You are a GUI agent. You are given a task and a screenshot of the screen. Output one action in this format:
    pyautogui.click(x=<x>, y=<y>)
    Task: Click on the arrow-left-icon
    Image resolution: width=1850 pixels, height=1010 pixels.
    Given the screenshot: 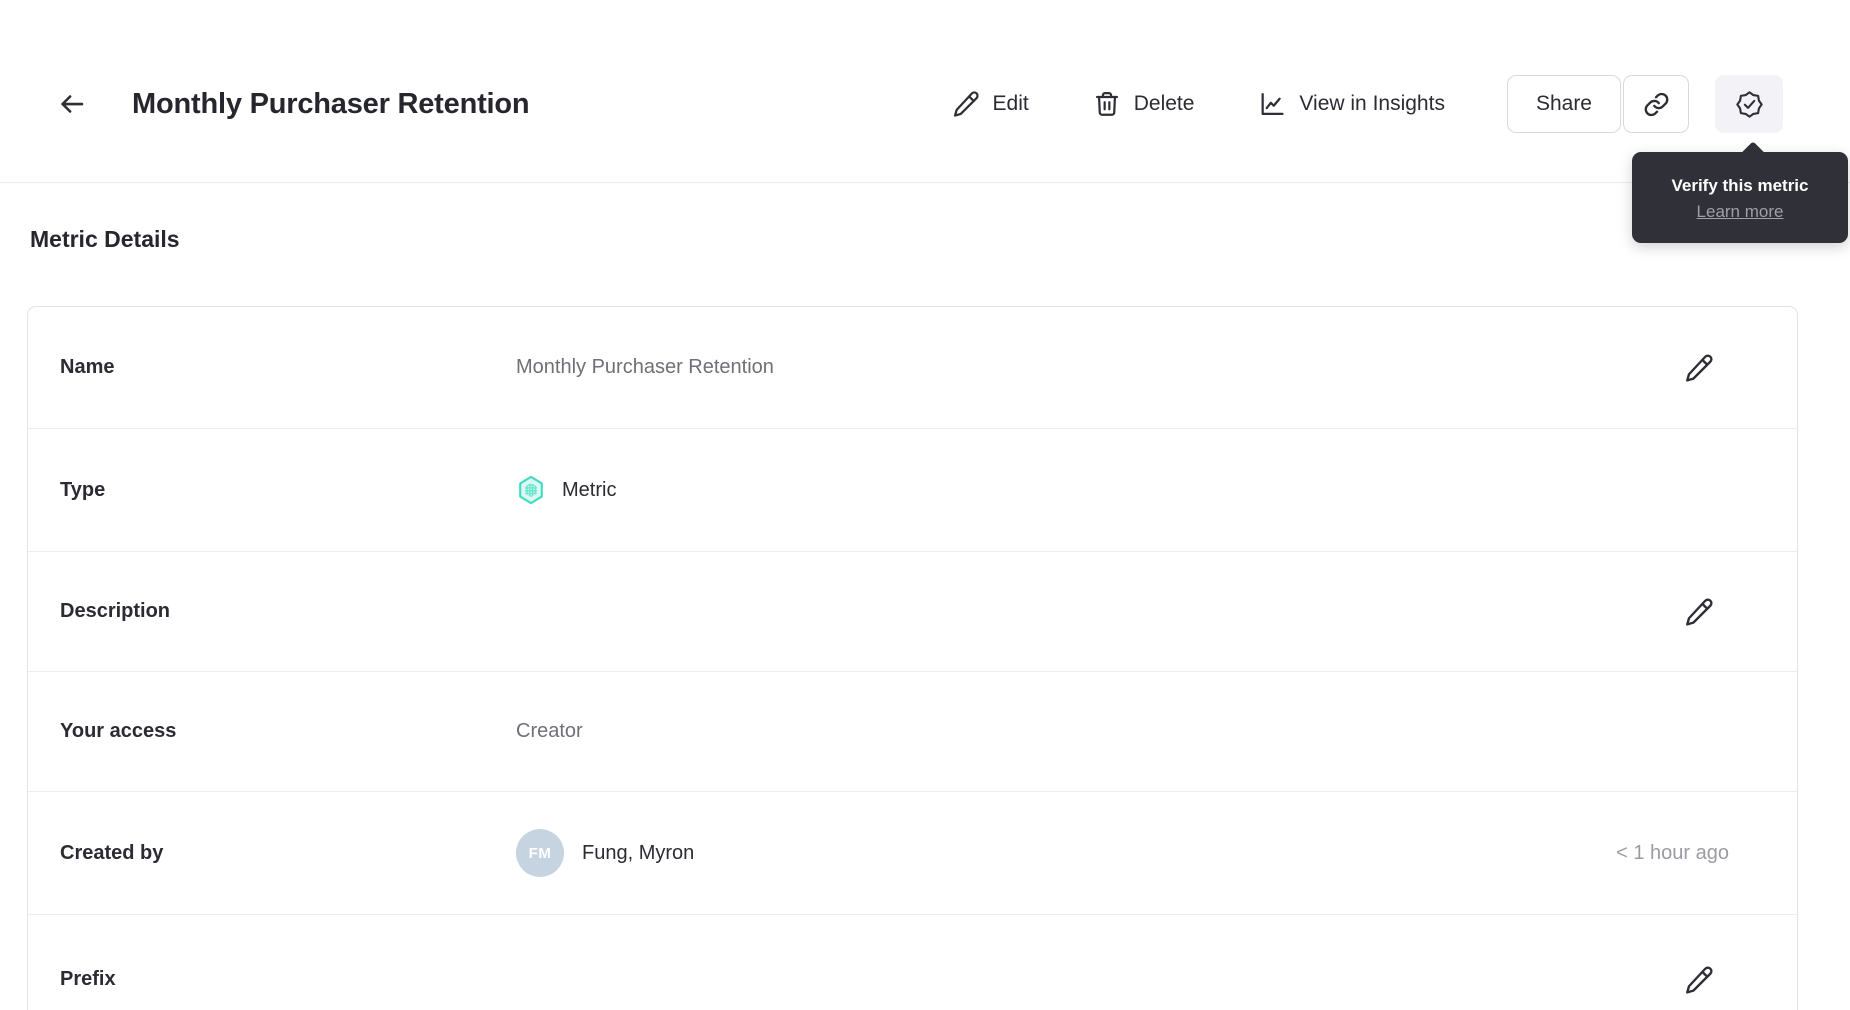 What is the action you would take?
    pyautogui.click(x=72, y=104)
    